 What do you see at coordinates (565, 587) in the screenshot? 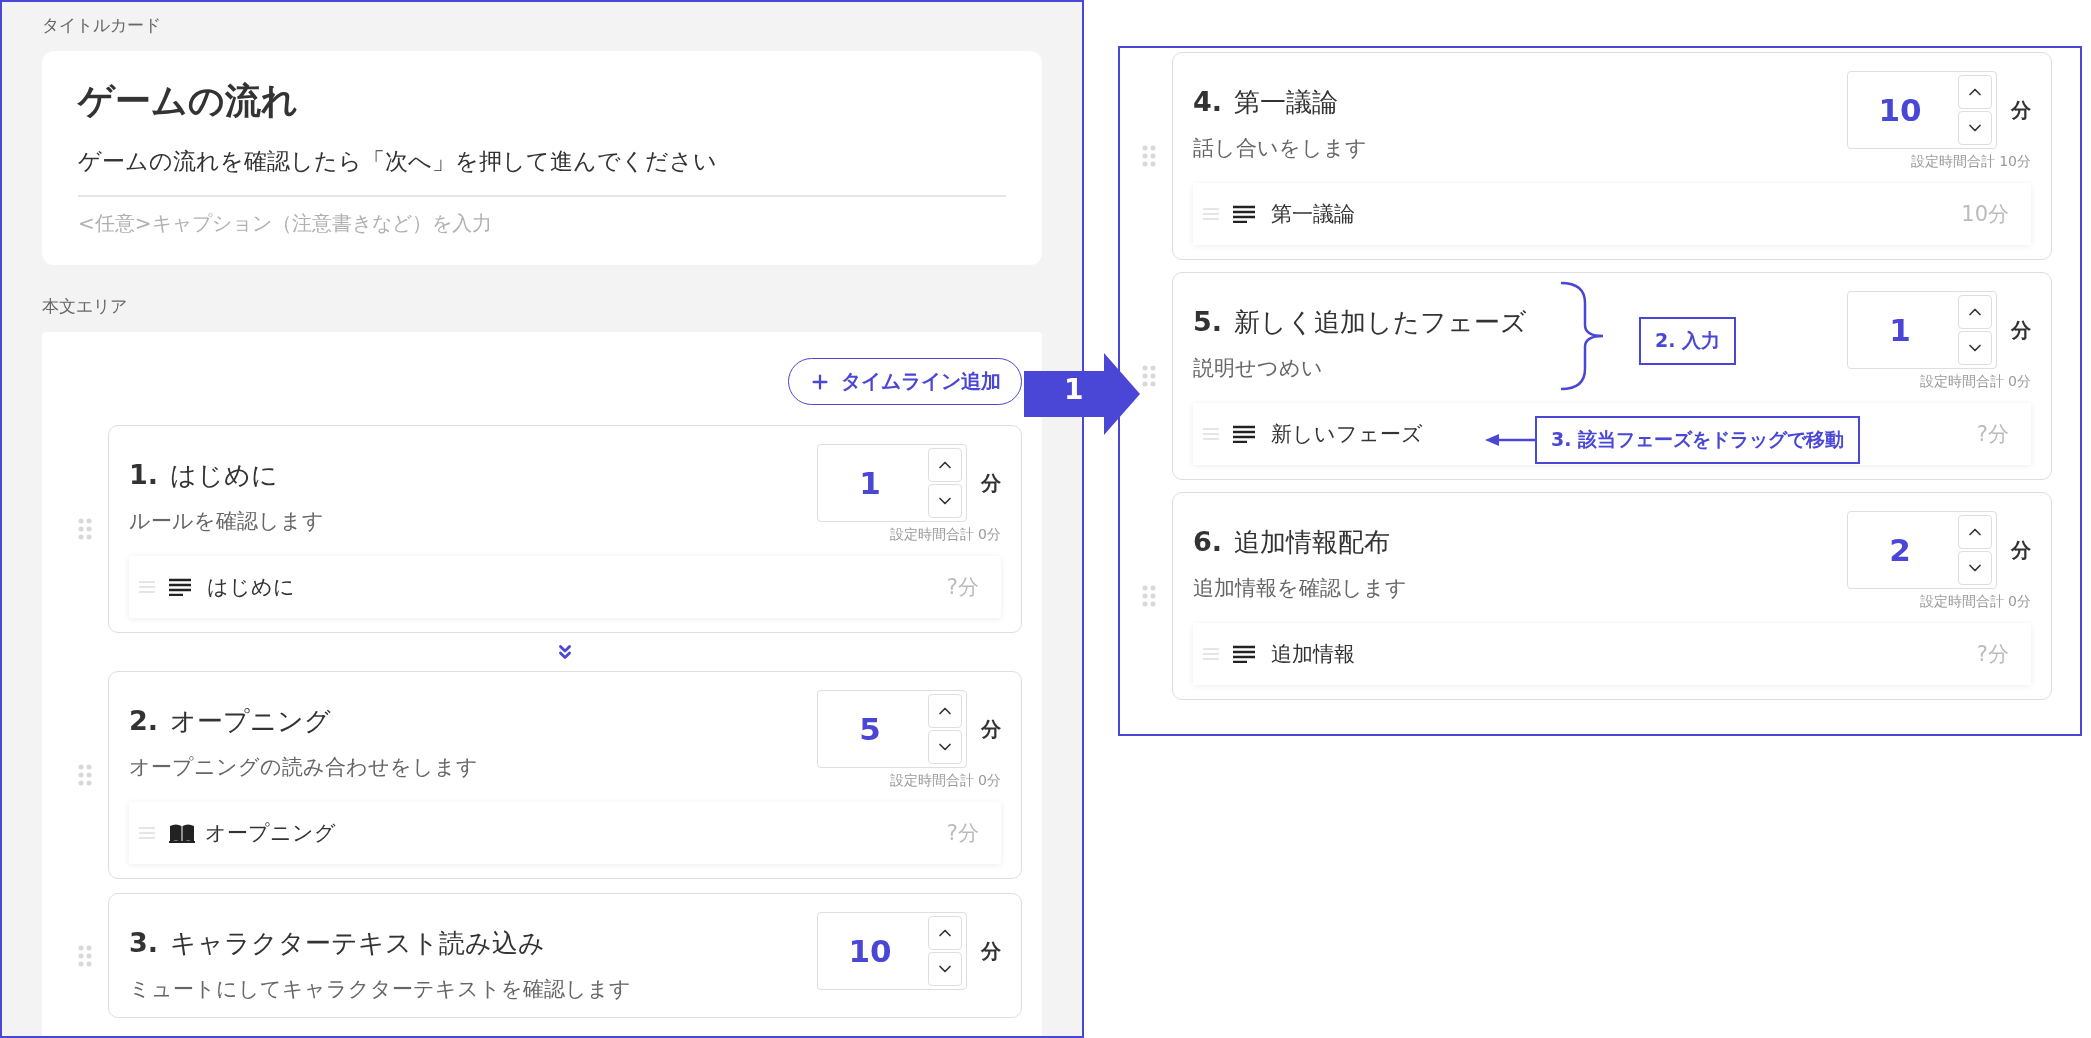
I see `step-item: はじめに ?分` at bounding box center [565, 587].